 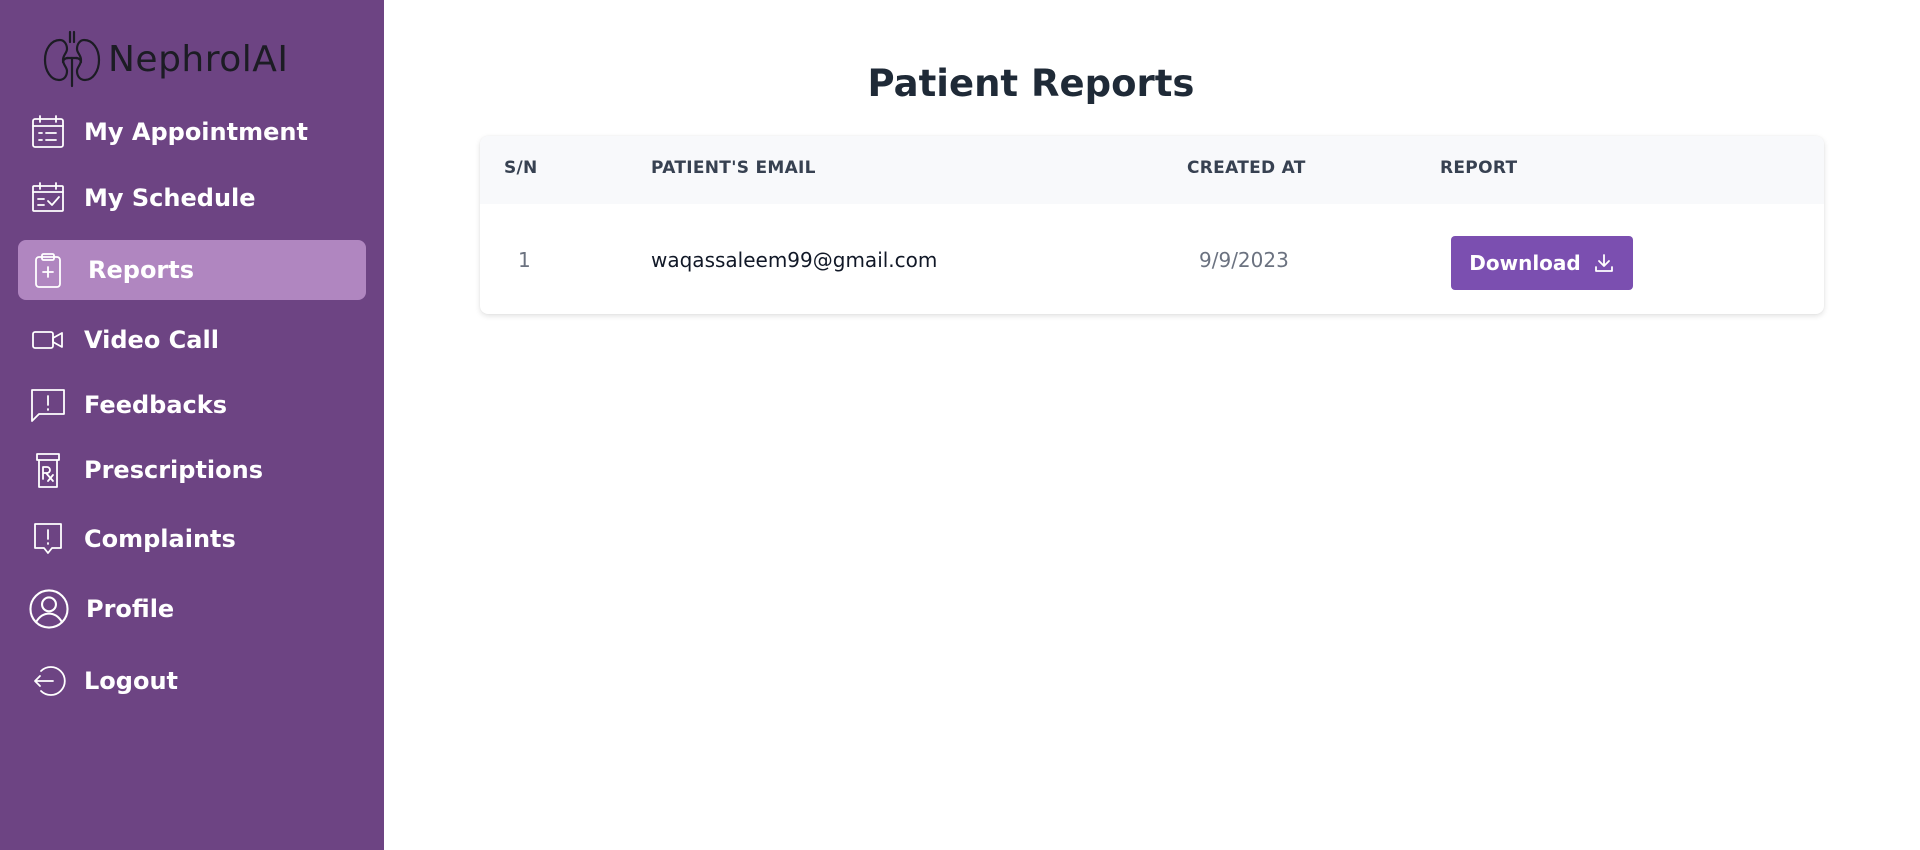 What do you see at coordinates (170, 198) in the screenshot?
I see `sidebar-item-label: My Schedule` at bounding box center [170, 198].